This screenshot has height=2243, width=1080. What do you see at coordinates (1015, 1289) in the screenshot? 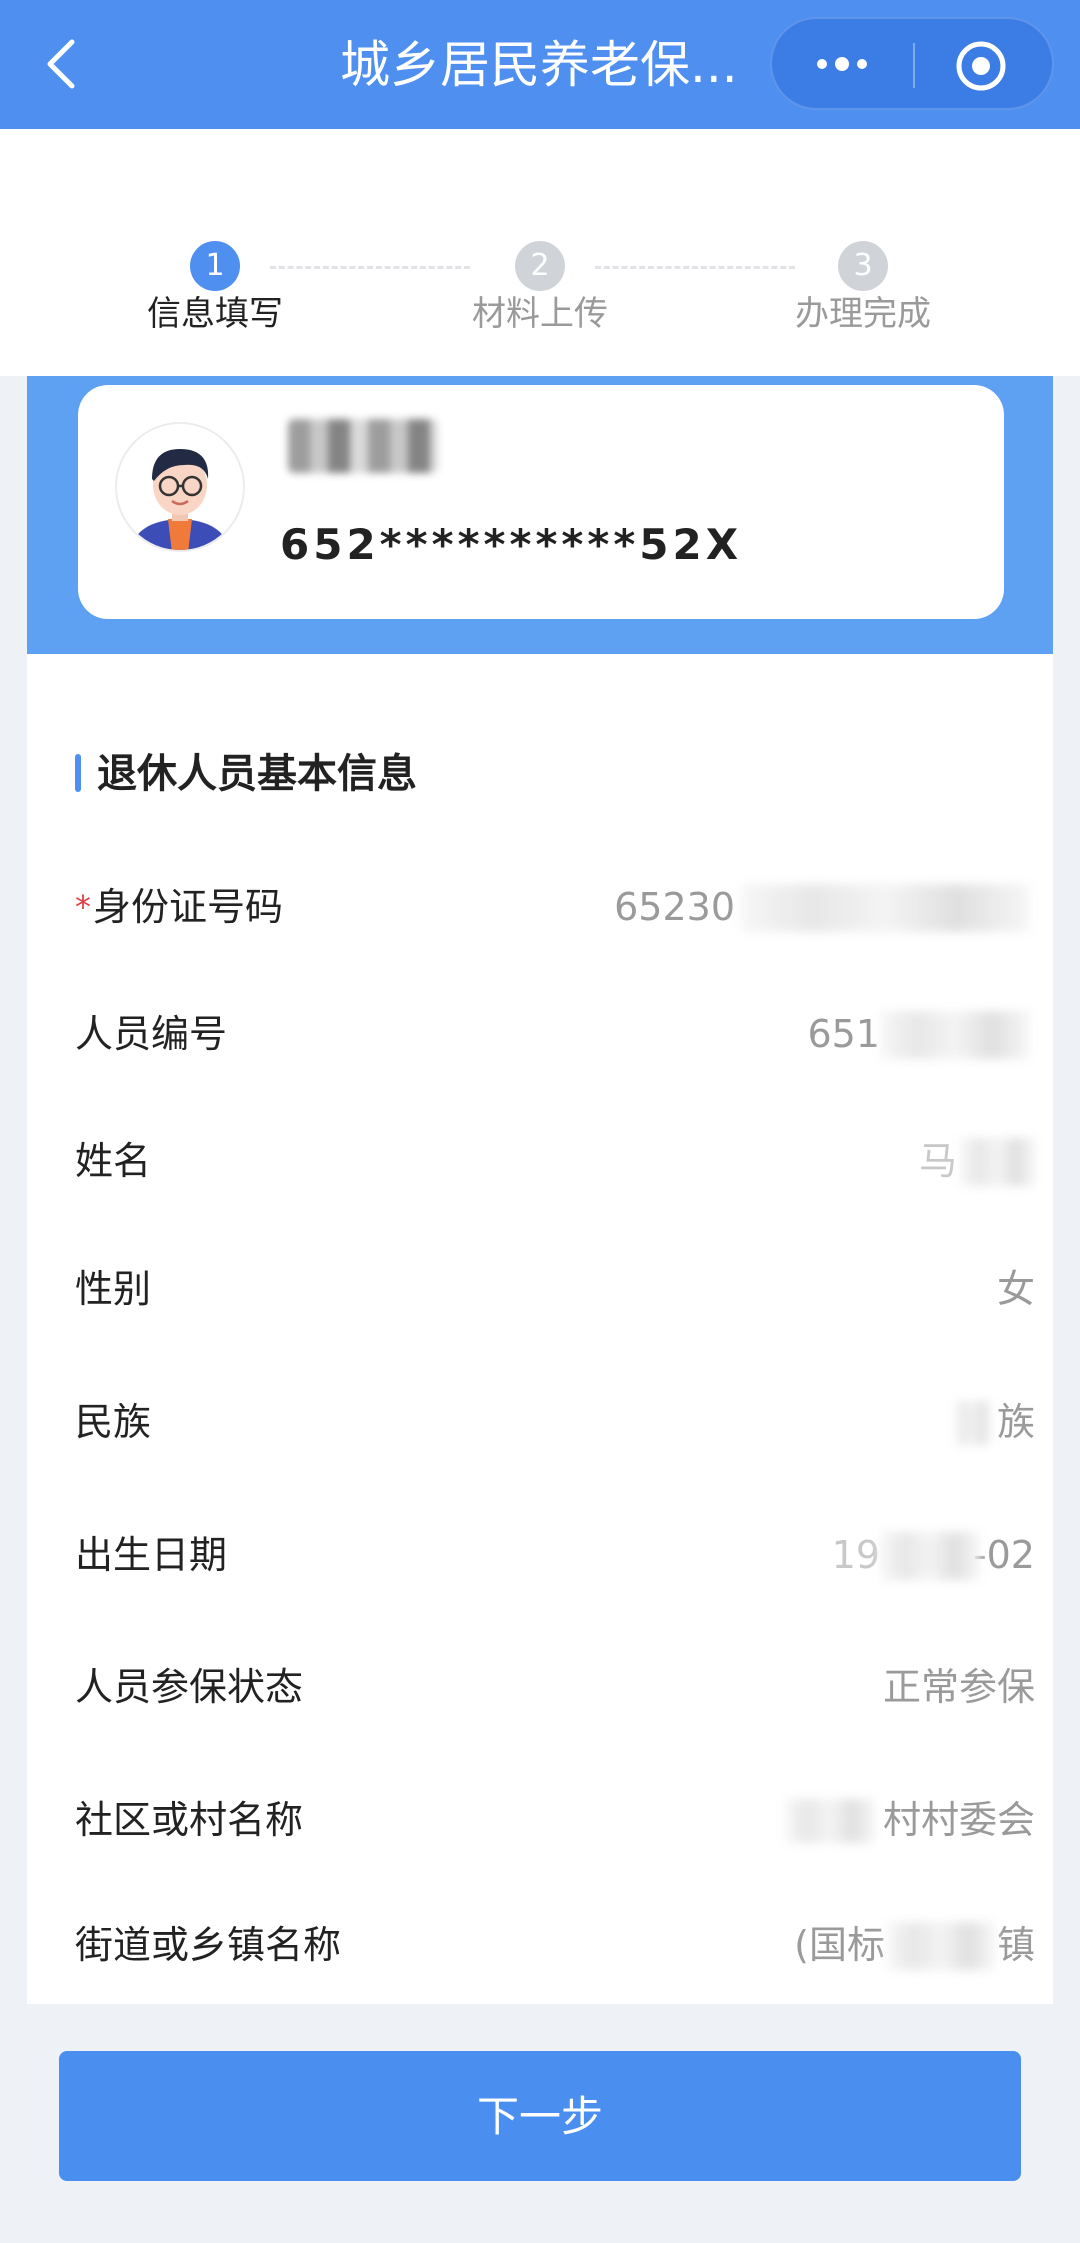
I see `field-value: 女` at bounding box center [1015, 1289].